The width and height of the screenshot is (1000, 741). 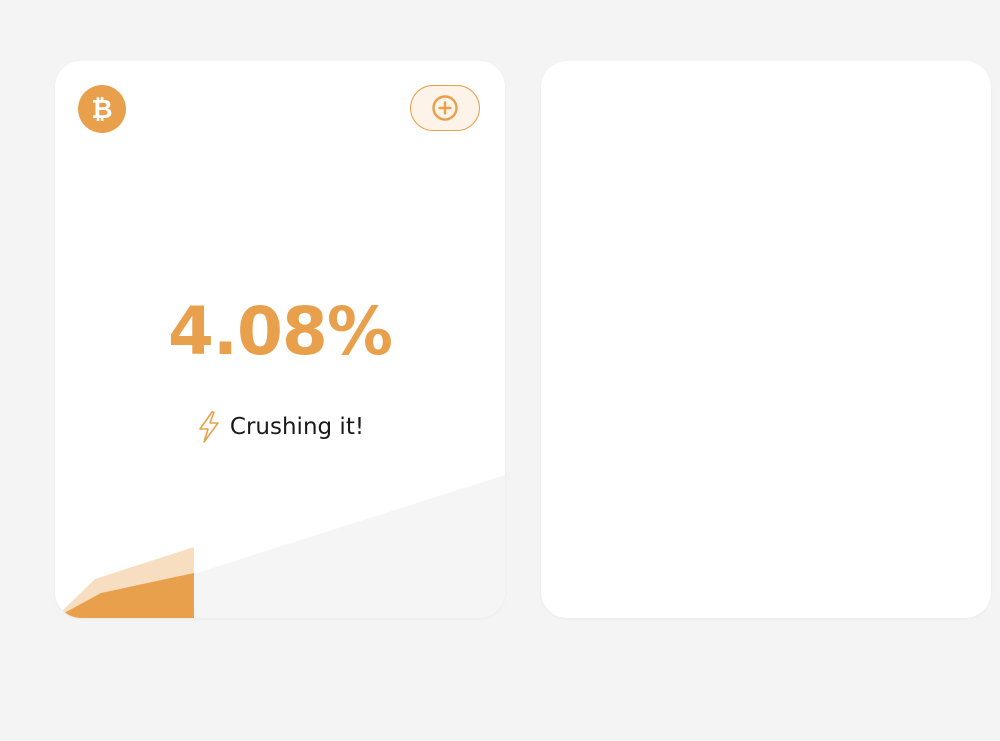 I want to click on progress-track, so click(x=280, y=546).